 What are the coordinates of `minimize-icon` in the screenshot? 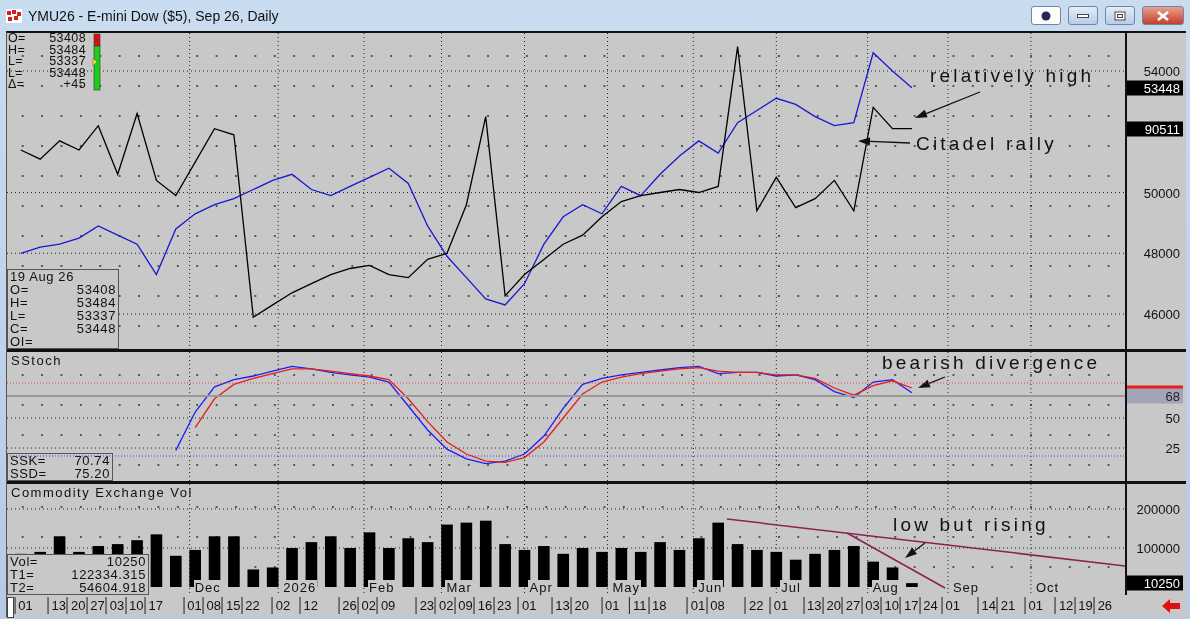 It's located at (1083, 15).